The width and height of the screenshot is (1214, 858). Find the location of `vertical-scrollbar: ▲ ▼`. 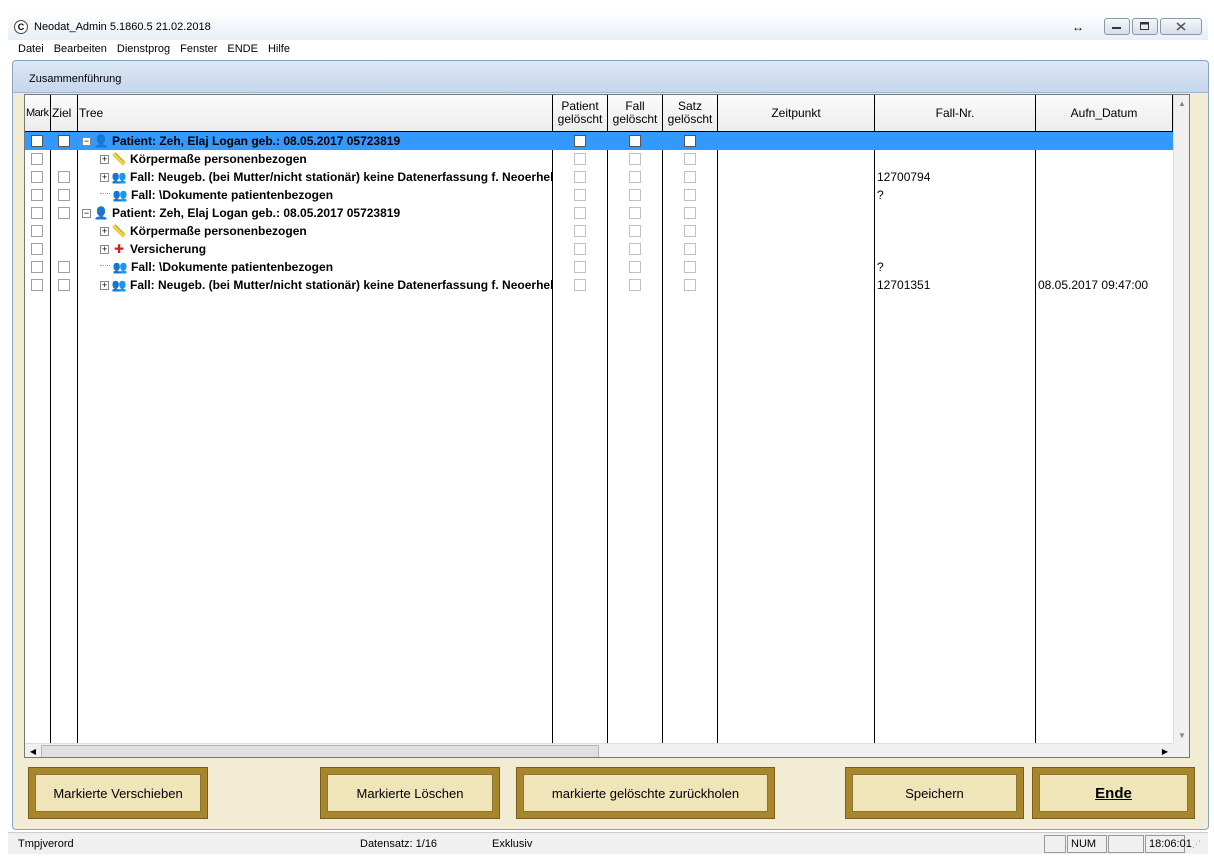

vertical-scrollbar: ▲ ▼ is located at coordinates (1181, 419).